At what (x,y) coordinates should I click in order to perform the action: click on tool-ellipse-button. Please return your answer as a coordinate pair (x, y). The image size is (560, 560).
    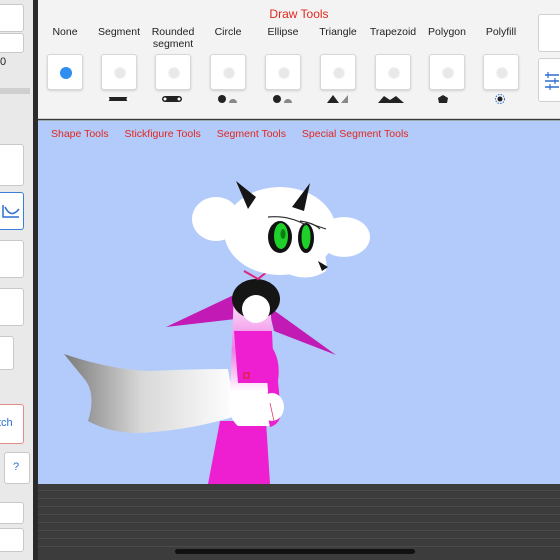
    Looking at the image, I should click on (283, 72).